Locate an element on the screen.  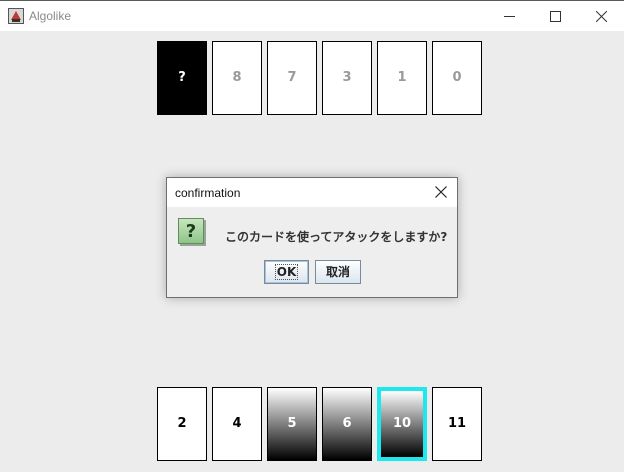
close-button is located at coordinates (601, 16).